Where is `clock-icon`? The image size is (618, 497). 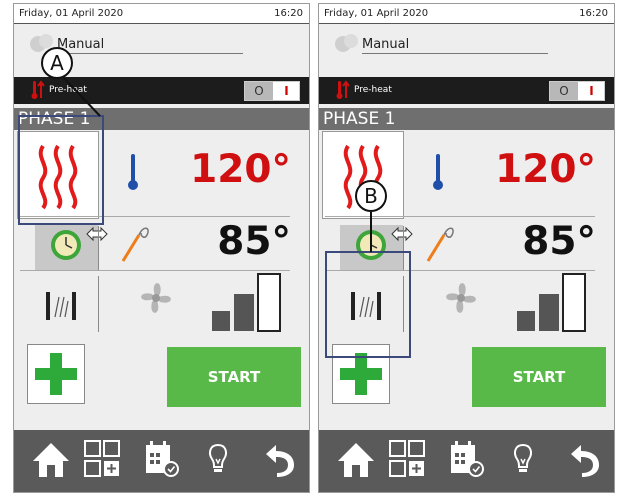 clock-icon is located at coordinates (66, 245).